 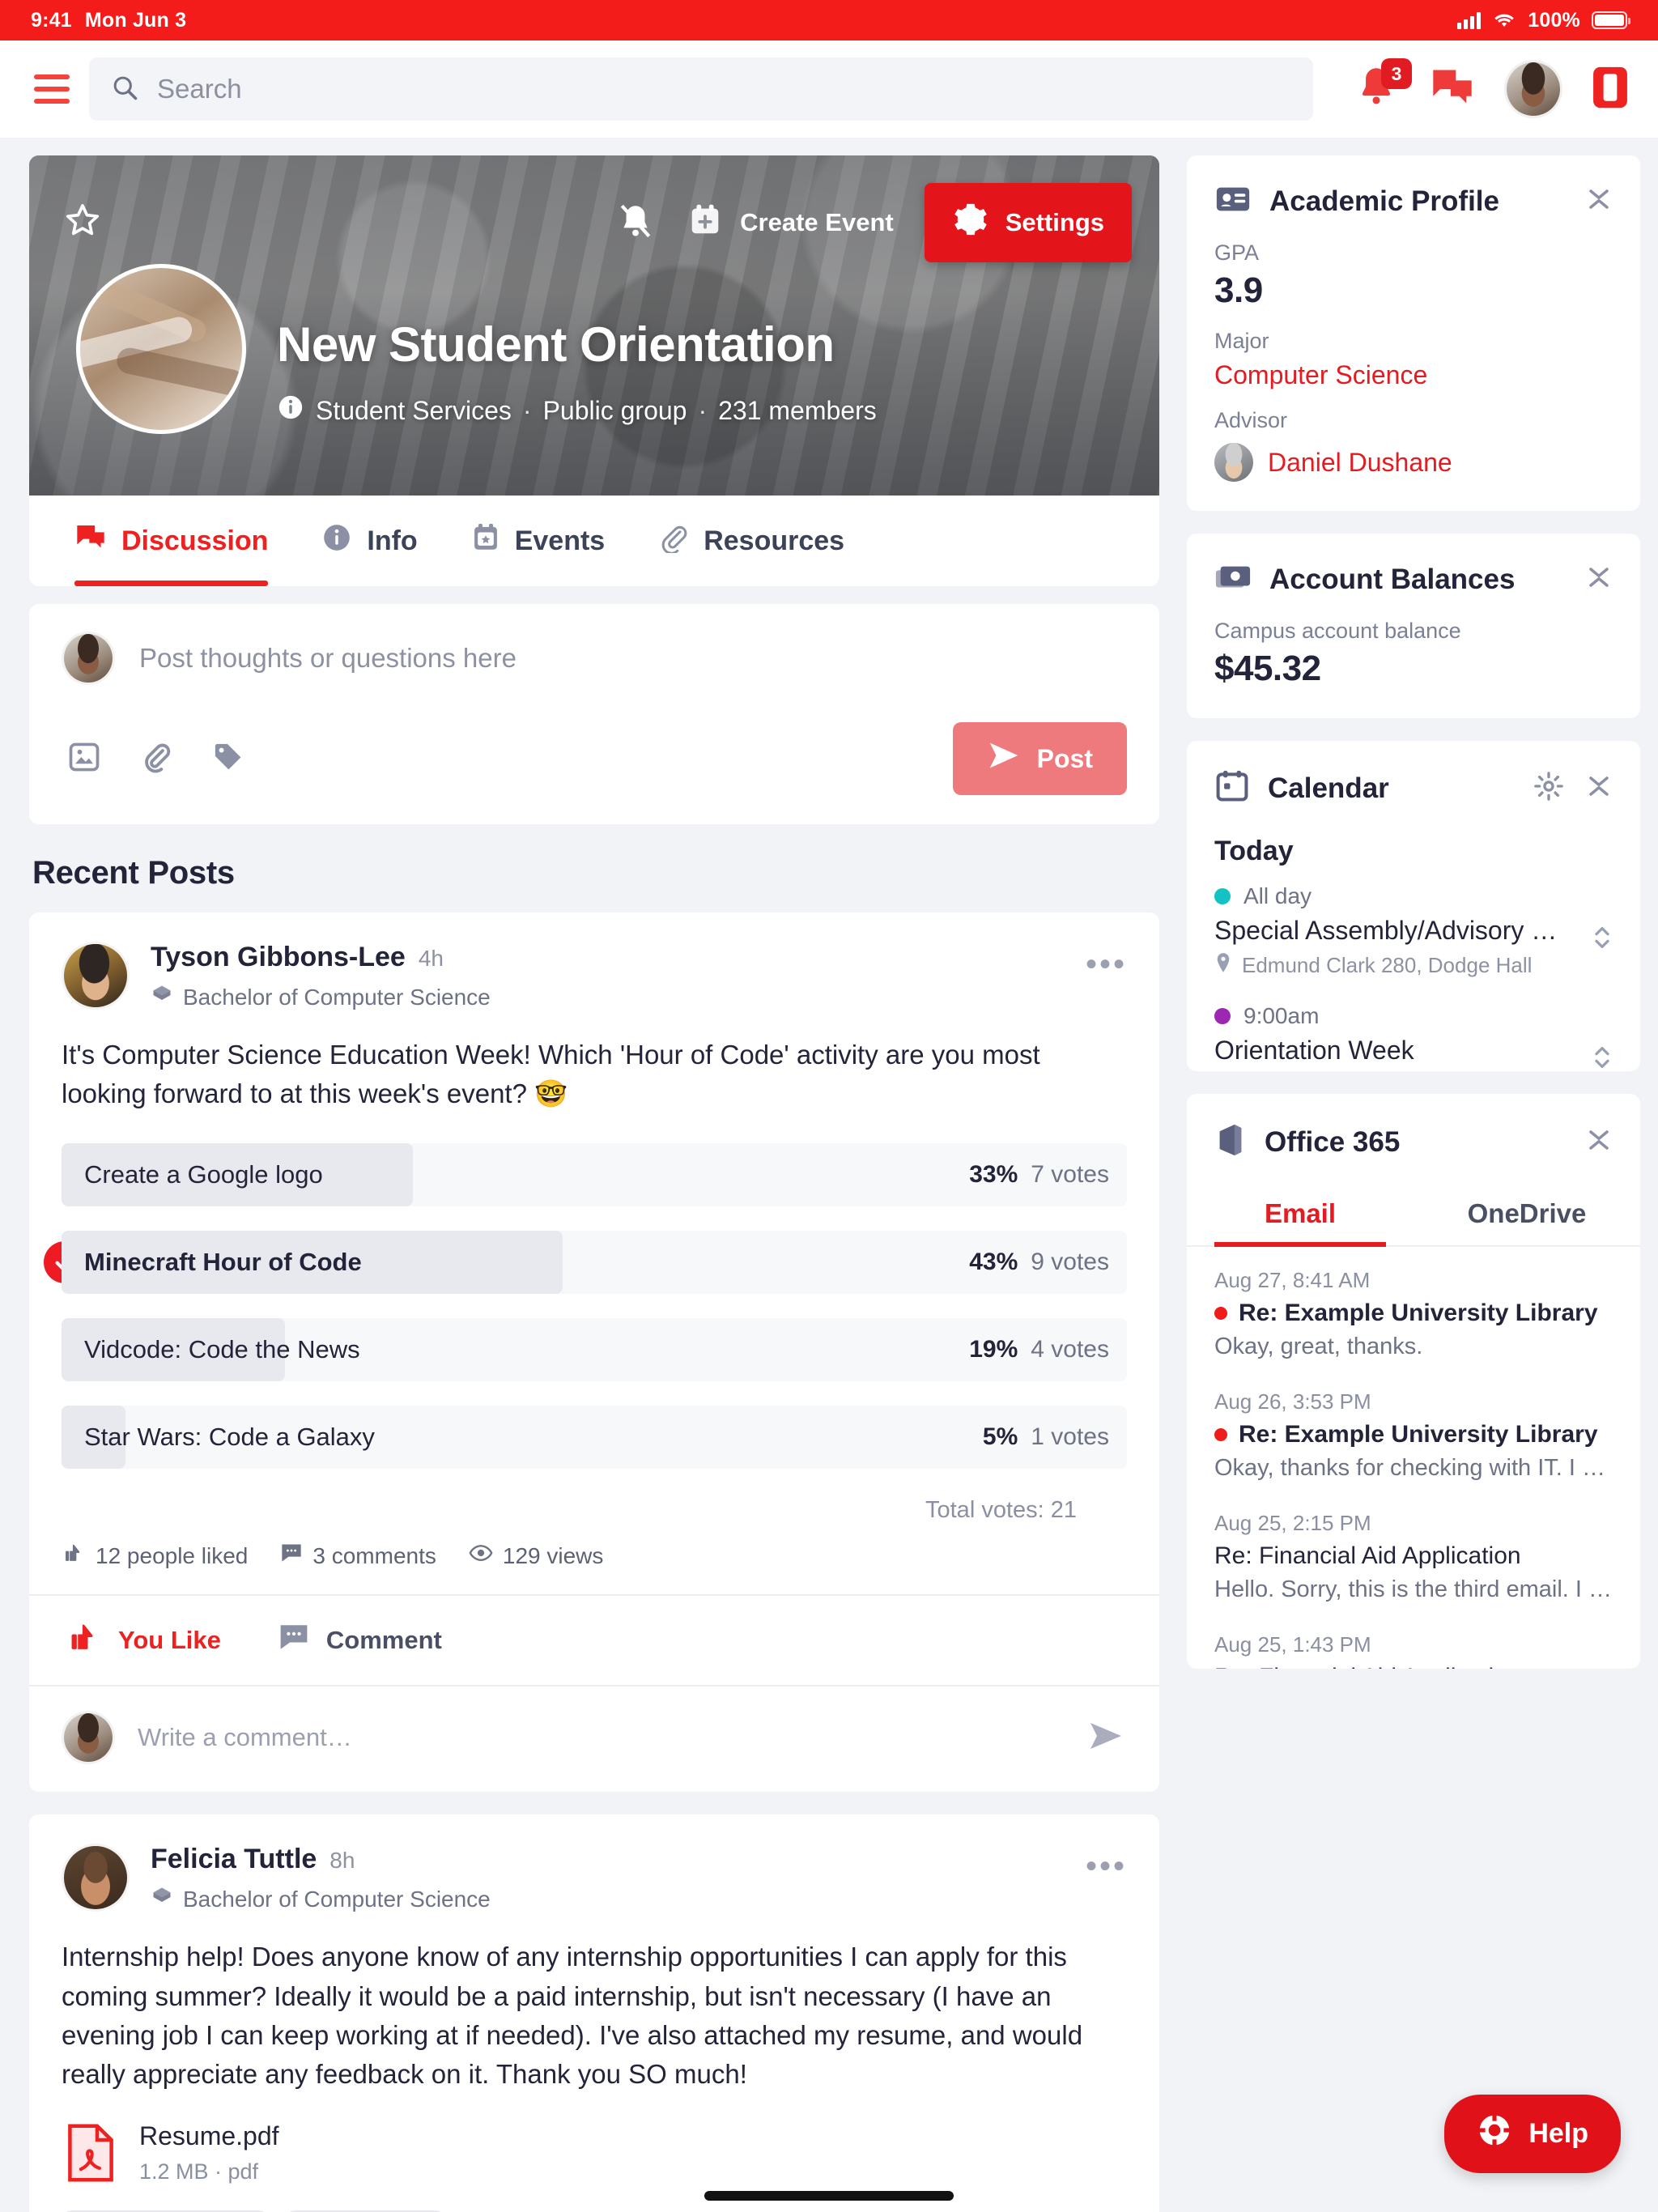 What do you see at coordinates (1413, 463) in the screenshot?
I see `advisor-row: Daniel Dushane` at bounding box center [1413, 463].